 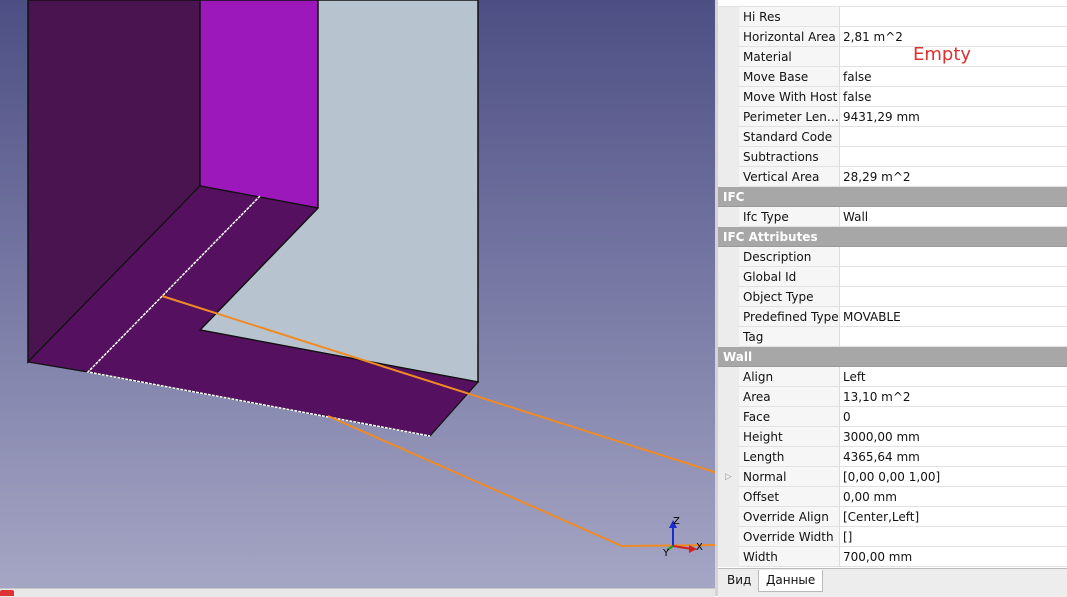 I want to click on property-value: 13,10 m^2, so click(x=953, y=397).